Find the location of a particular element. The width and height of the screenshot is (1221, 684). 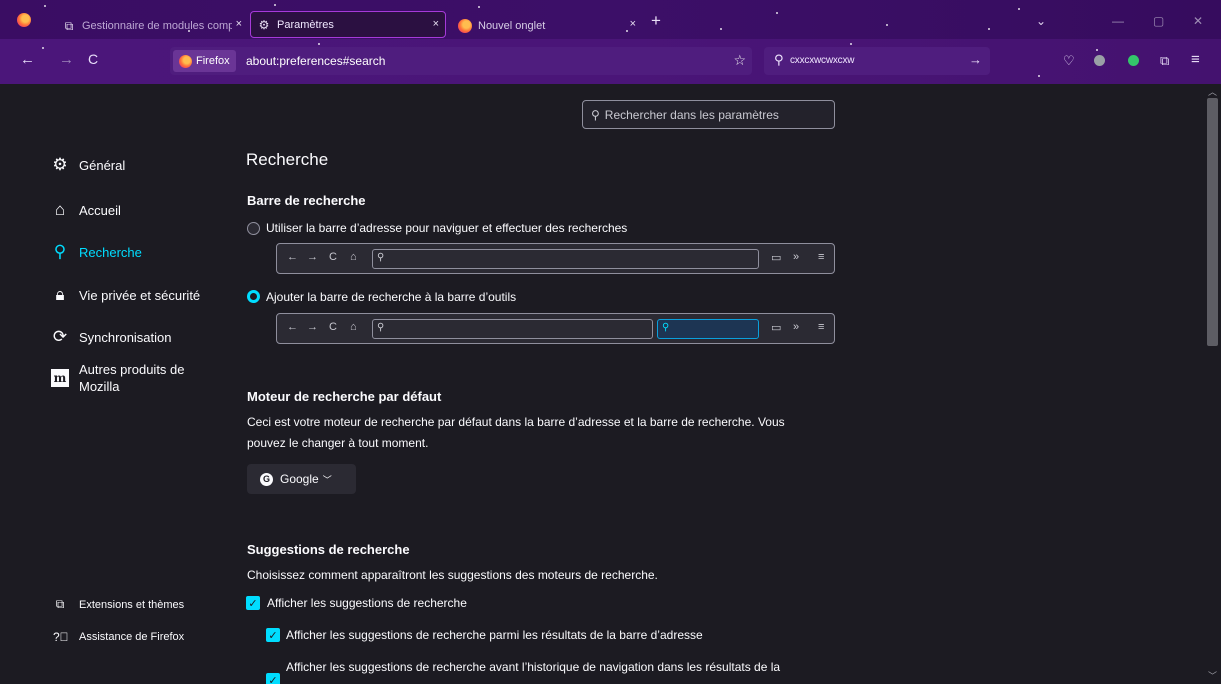

restore-button: ▢ is located at coordinates (1158, 21).